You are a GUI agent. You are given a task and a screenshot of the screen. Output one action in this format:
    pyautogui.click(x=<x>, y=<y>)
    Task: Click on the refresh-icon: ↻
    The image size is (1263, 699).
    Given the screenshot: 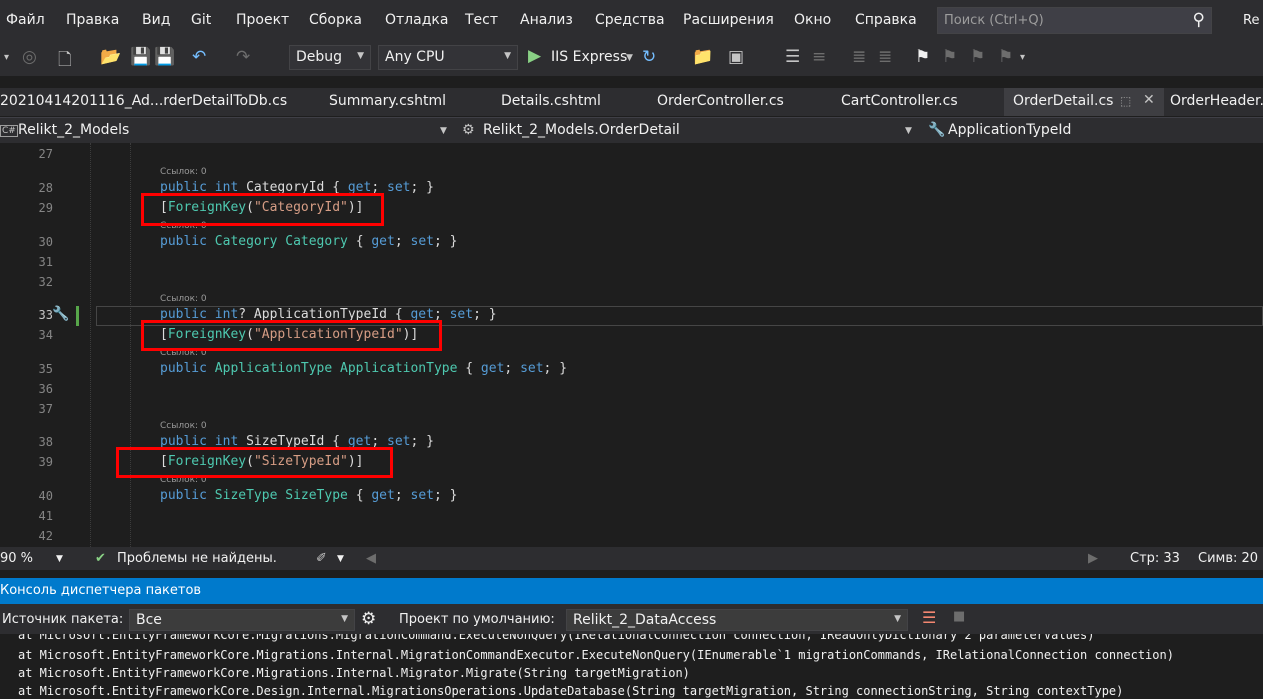 What is the action you would take?
    pyautogui.click(x=649, y=57)
    